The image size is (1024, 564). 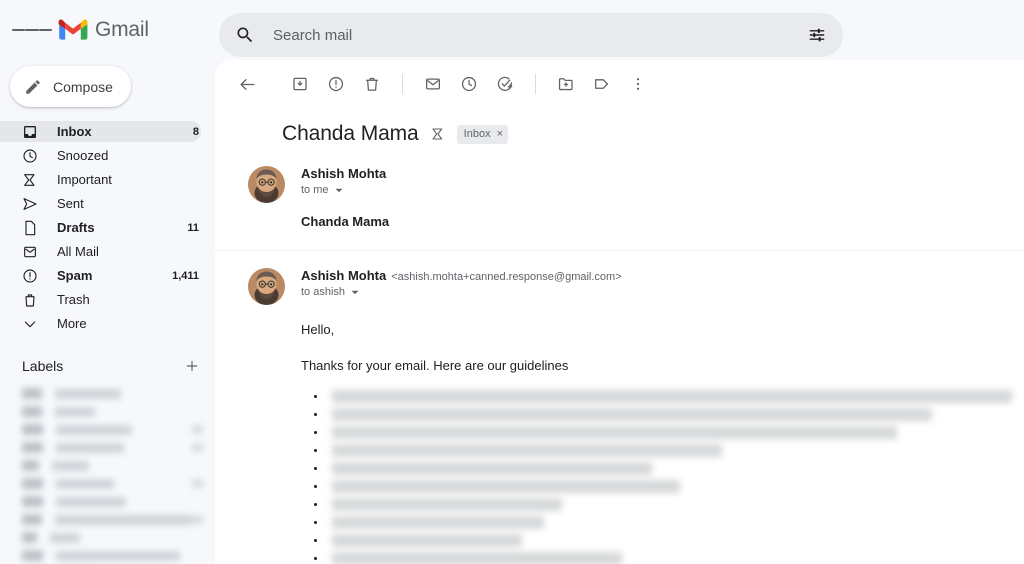 What do you see at coordinates (662, 197) in the screenshot?
I see `message-1-body: Ashish Mohta to me Chanda Mama` at bounding box center [662, 197].